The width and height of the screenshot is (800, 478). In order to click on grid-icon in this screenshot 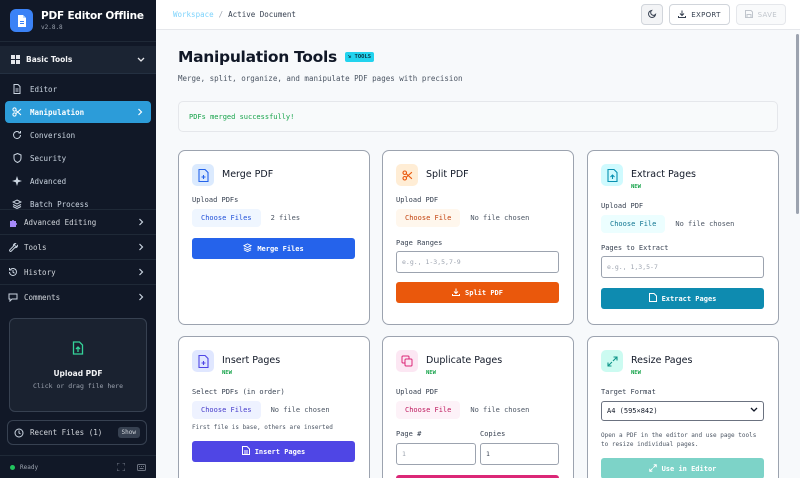, I will do `click(15, 60)`.